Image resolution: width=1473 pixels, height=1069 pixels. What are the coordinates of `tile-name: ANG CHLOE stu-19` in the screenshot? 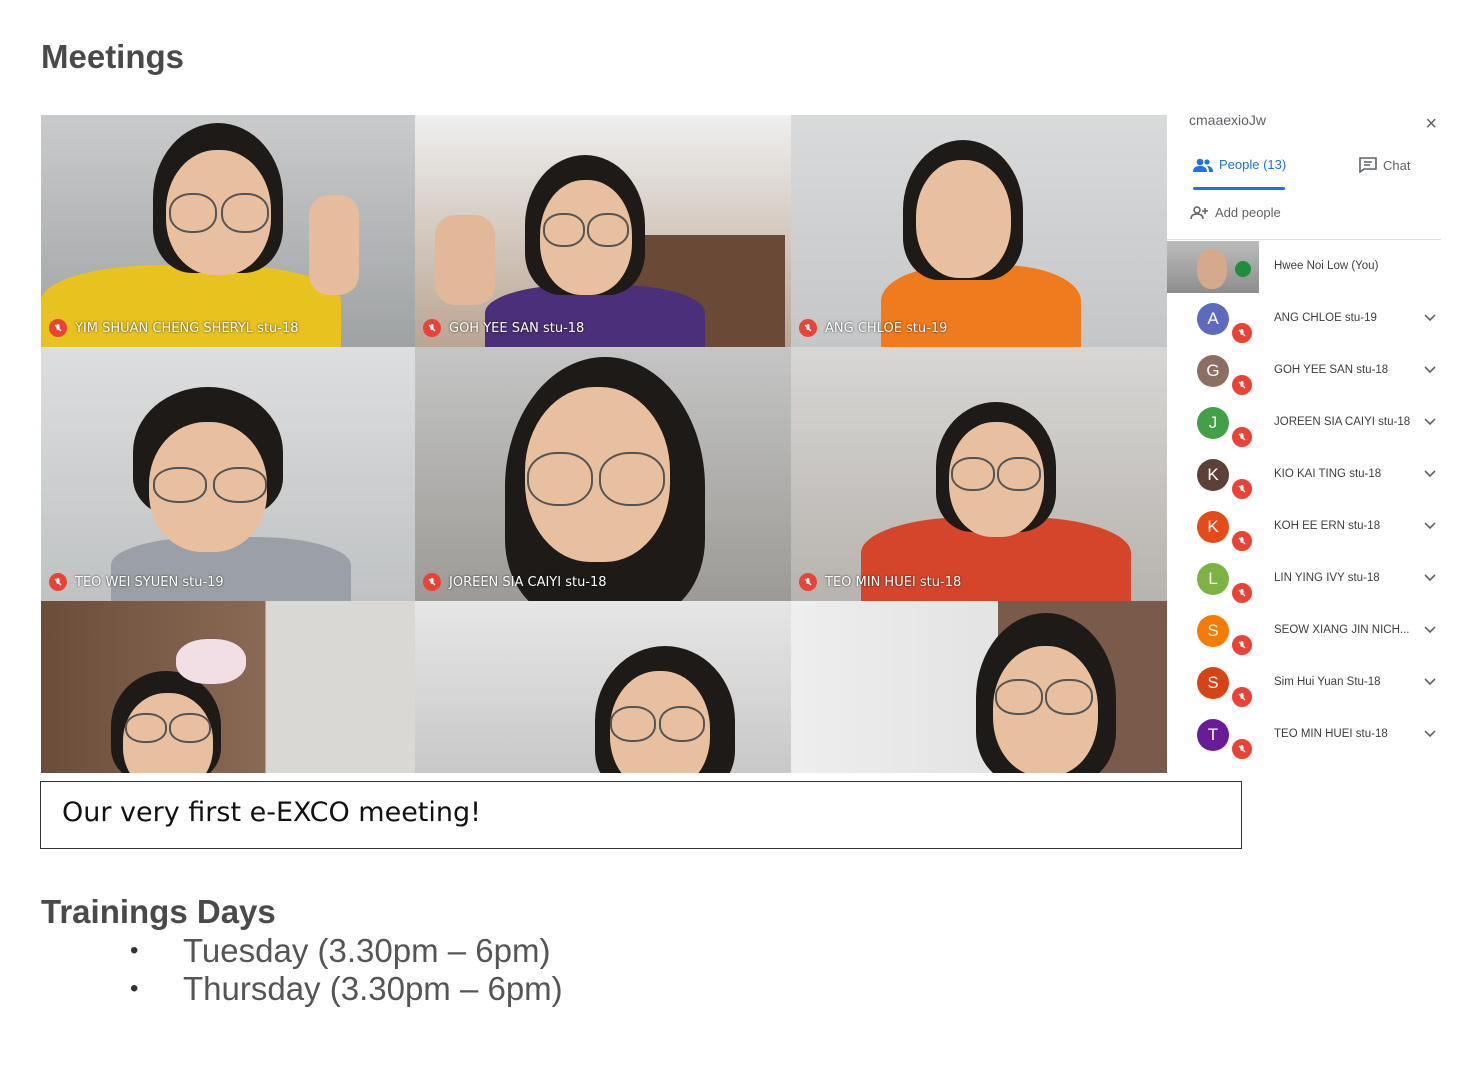 It's located at (886, 328).